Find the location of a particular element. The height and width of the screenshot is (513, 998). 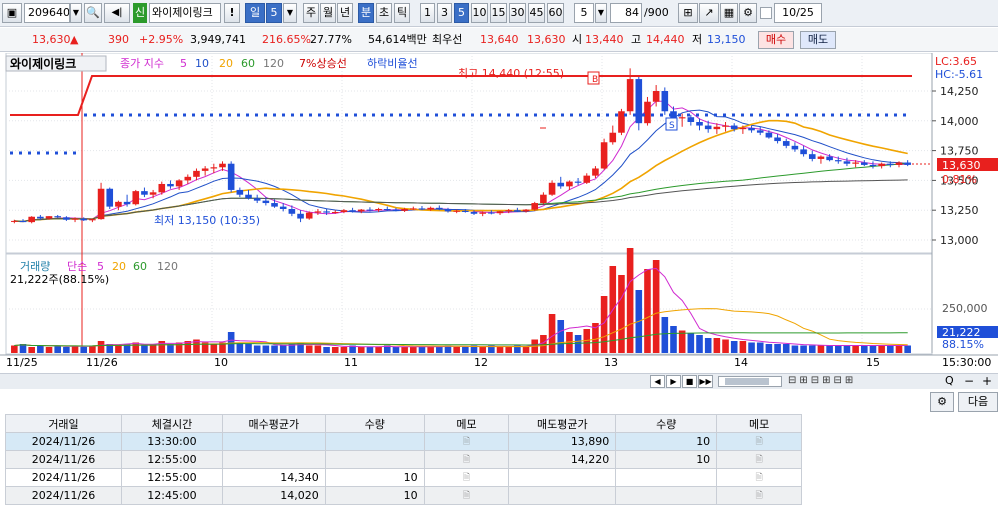

chart-tool-icons: ⊟⊞⊟⊞⊟⊞ is located at coordinates (856, 381).